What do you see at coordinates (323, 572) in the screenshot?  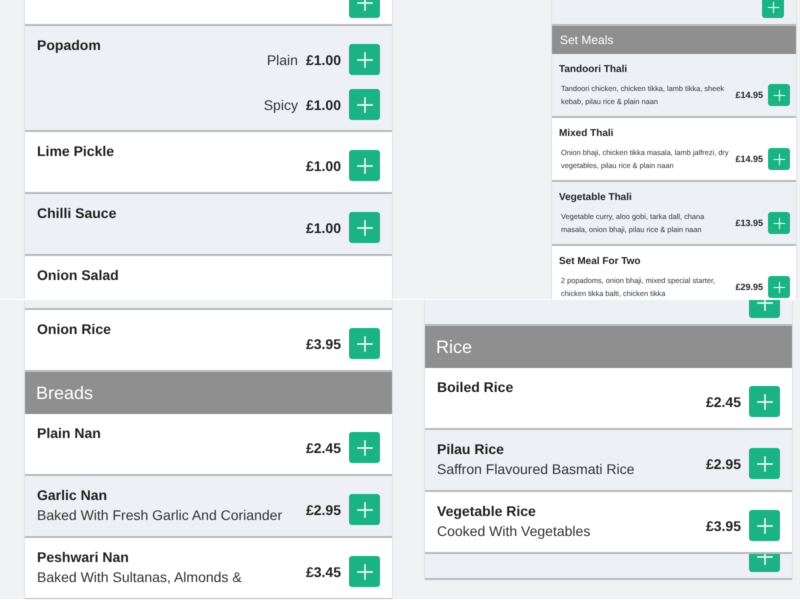 I see `price: £3.45` at bounding box center [323, 572].